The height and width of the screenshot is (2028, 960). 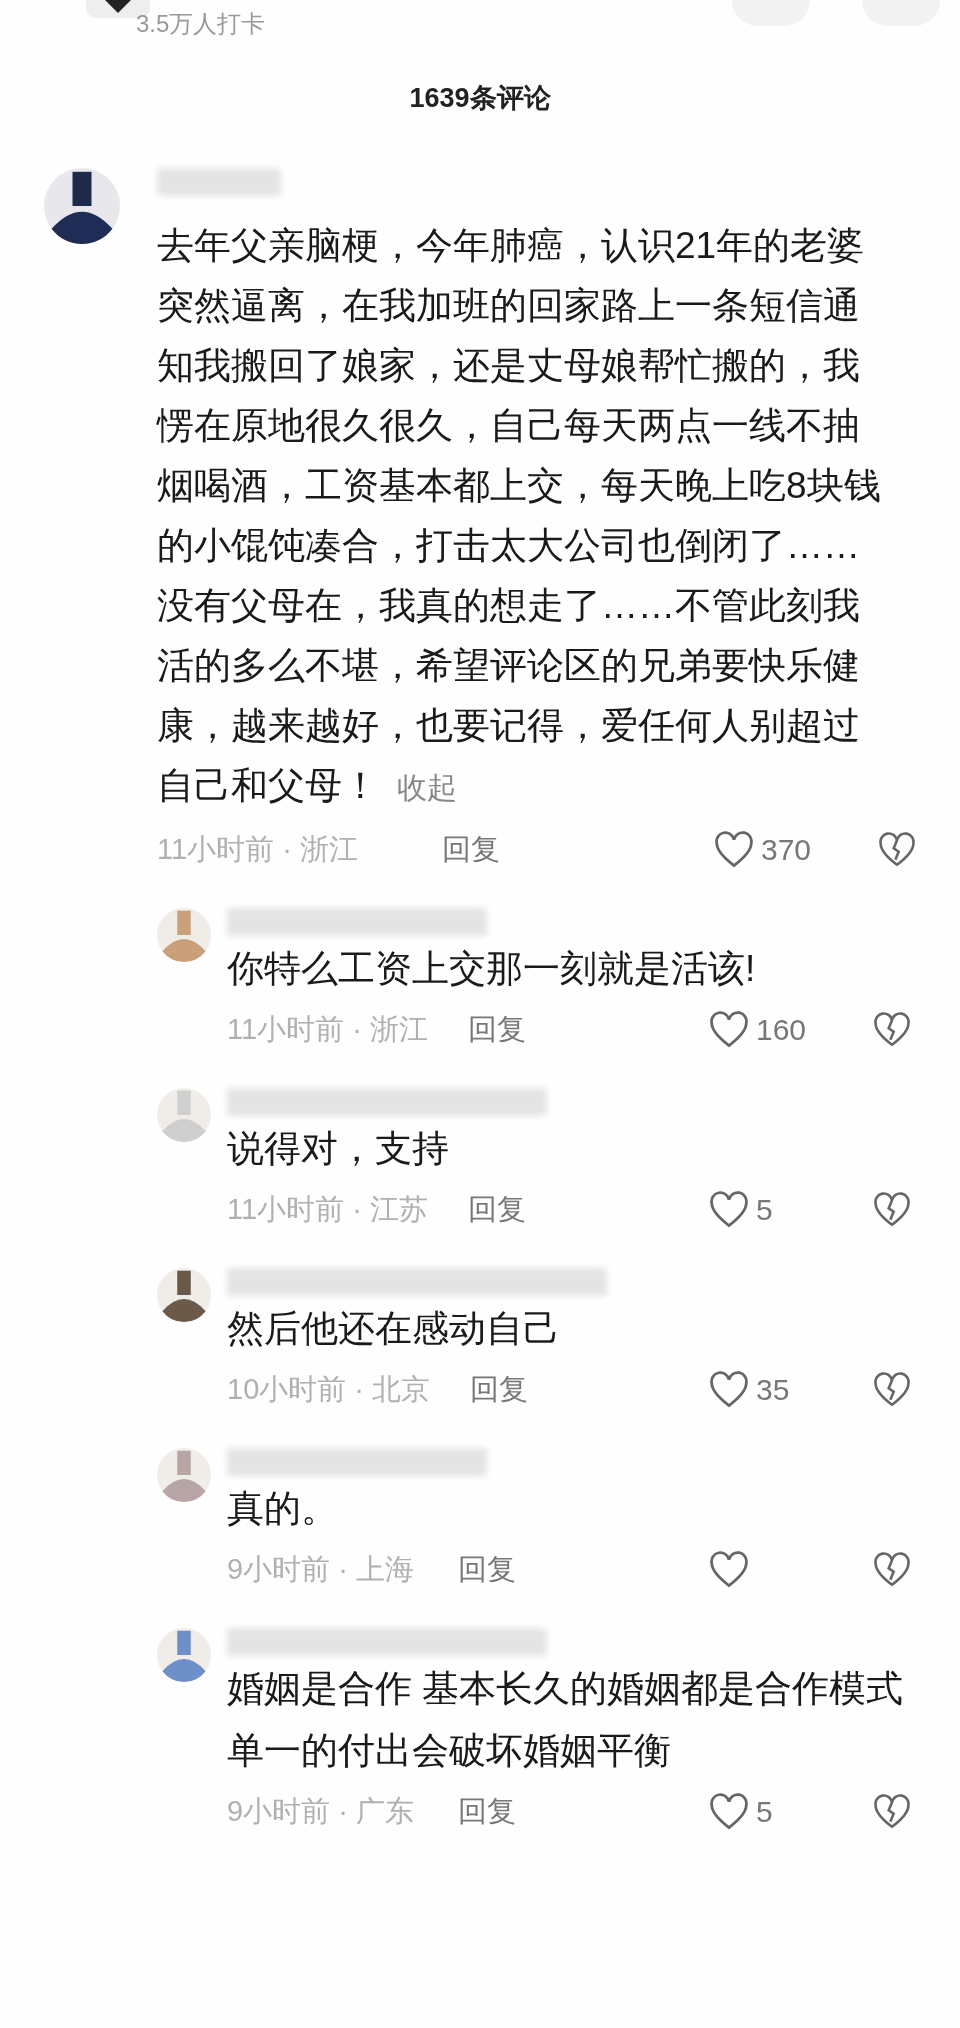 What do you see at coordinates (427, 787) in the screenshot?
I see `collapse-link: 收起` at bounding box center [427, 787].